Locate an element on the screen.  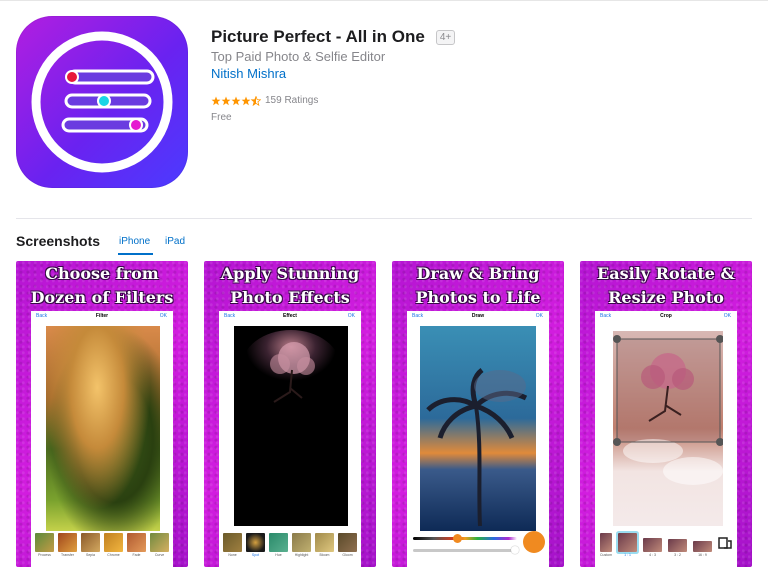
nav-title: Effect is located at coordinates (290, 316).